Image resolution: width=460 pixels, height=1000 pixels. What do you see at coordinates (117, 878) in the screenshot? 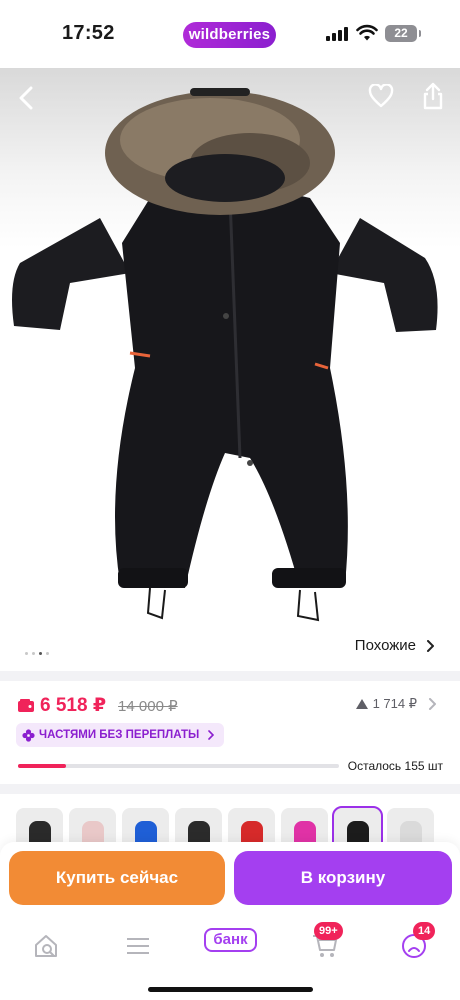
I see `buy-now-button: Купить сейчас` at bounding box center [117, 878].